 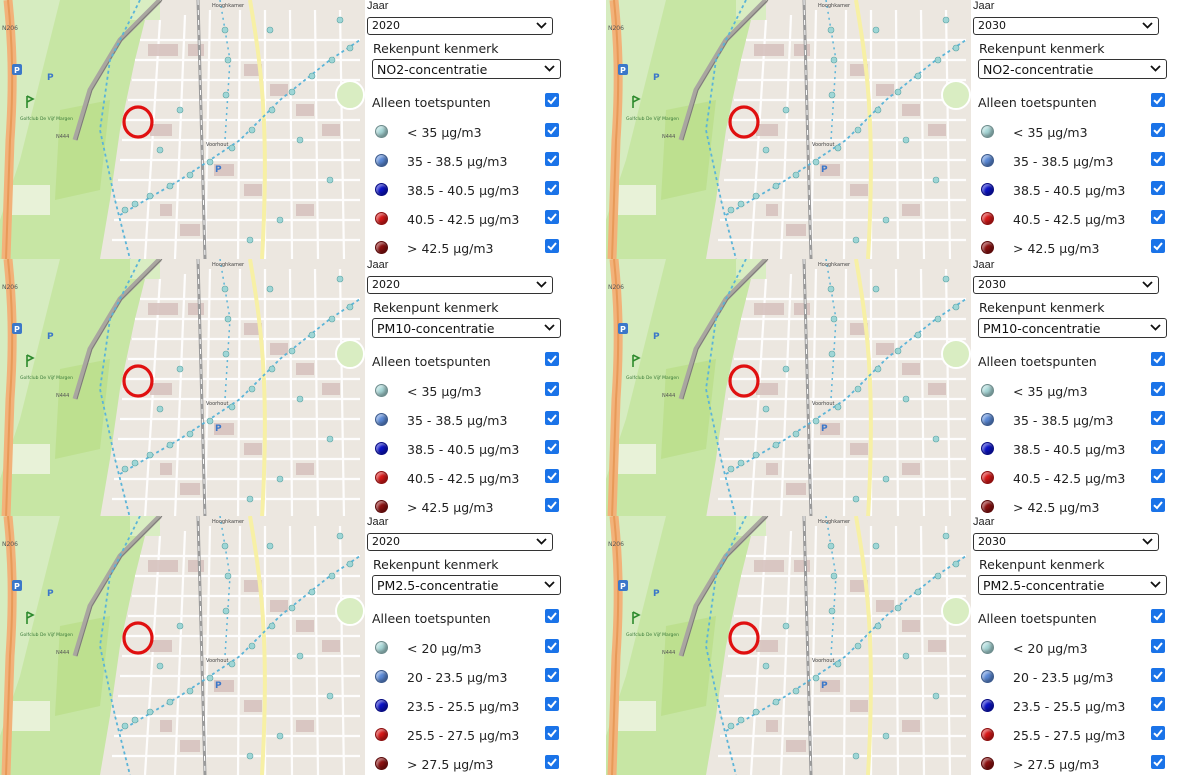 What do you see at coordinates (432, 69) in the screenshot?
I see `kenmerk-select-value: NO2-concentratie` at bounding box center [432, 69].